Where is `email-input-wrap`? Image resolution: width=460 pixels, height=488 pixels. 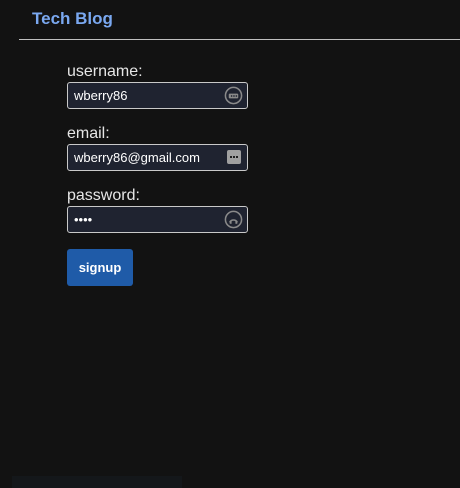
email-input-wrap is located at coordinates (157, 157).